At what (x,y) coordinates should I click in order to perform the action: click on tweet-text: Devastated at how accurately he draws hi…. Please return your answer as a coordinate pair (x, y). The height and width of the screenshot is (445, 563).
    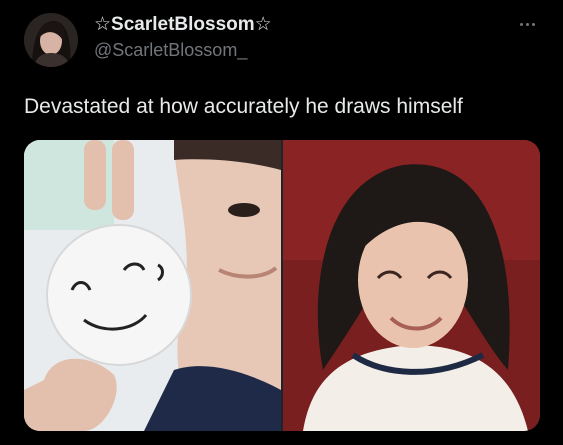
    Looking at the image, I should click on (243, 106).